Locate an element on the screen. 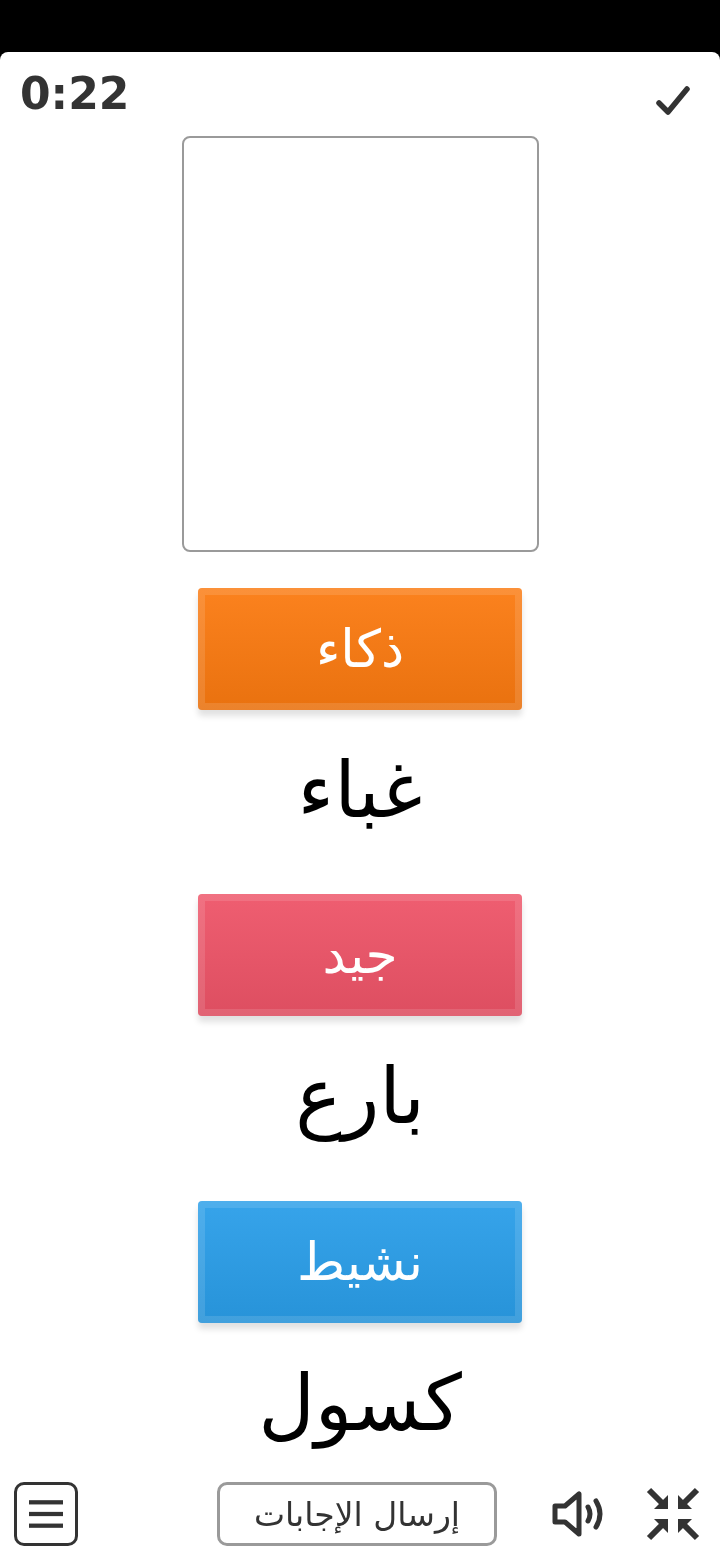 The height and width of the screenshot is (1560, 720). timer: 0:22 is located at coordinates (75, 94).